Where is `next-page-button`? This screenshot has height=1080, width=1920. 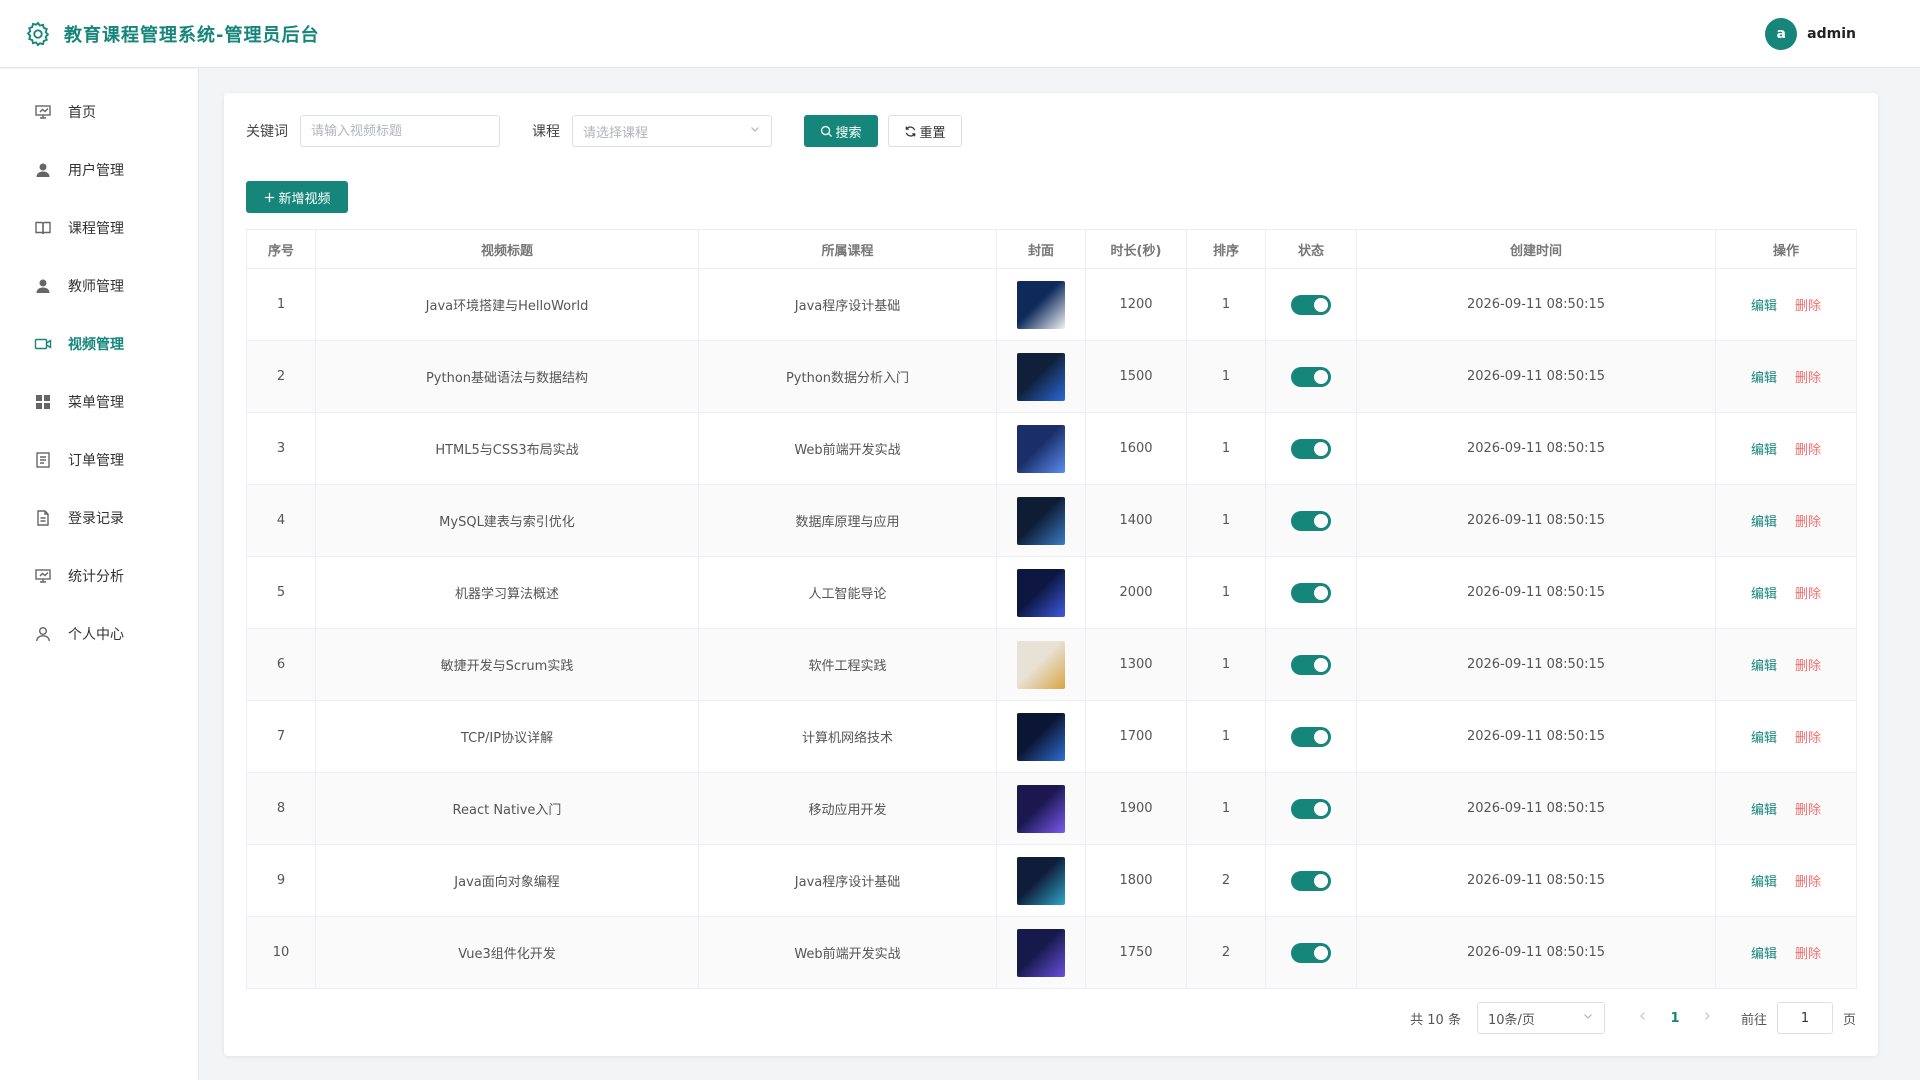 next-page-button is located at coordinates (1707, 1018).